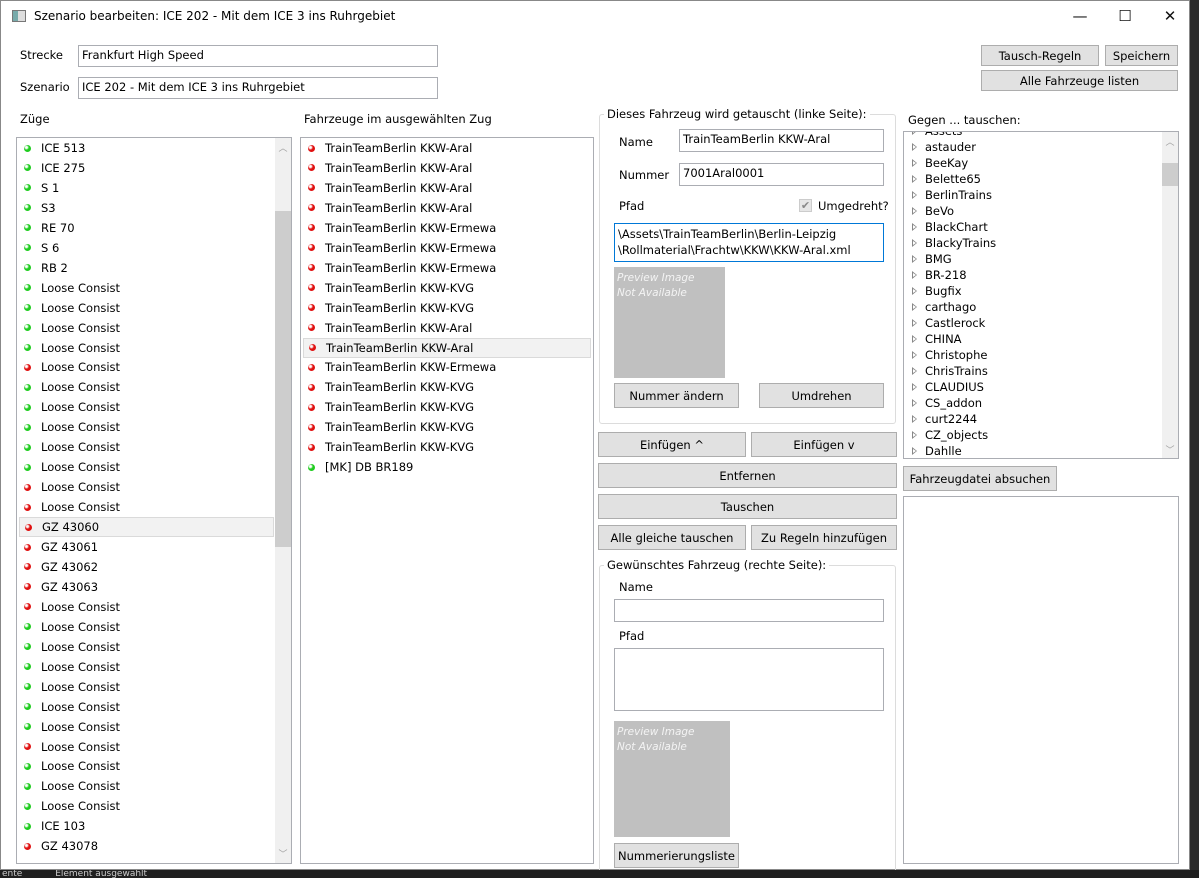 The width and height of the screenshot is (1199, 878). I want to click on szenario-input: ICE 202 - Mit dem ICE 3 ins Ruhrgebiet, so click(258, 88).